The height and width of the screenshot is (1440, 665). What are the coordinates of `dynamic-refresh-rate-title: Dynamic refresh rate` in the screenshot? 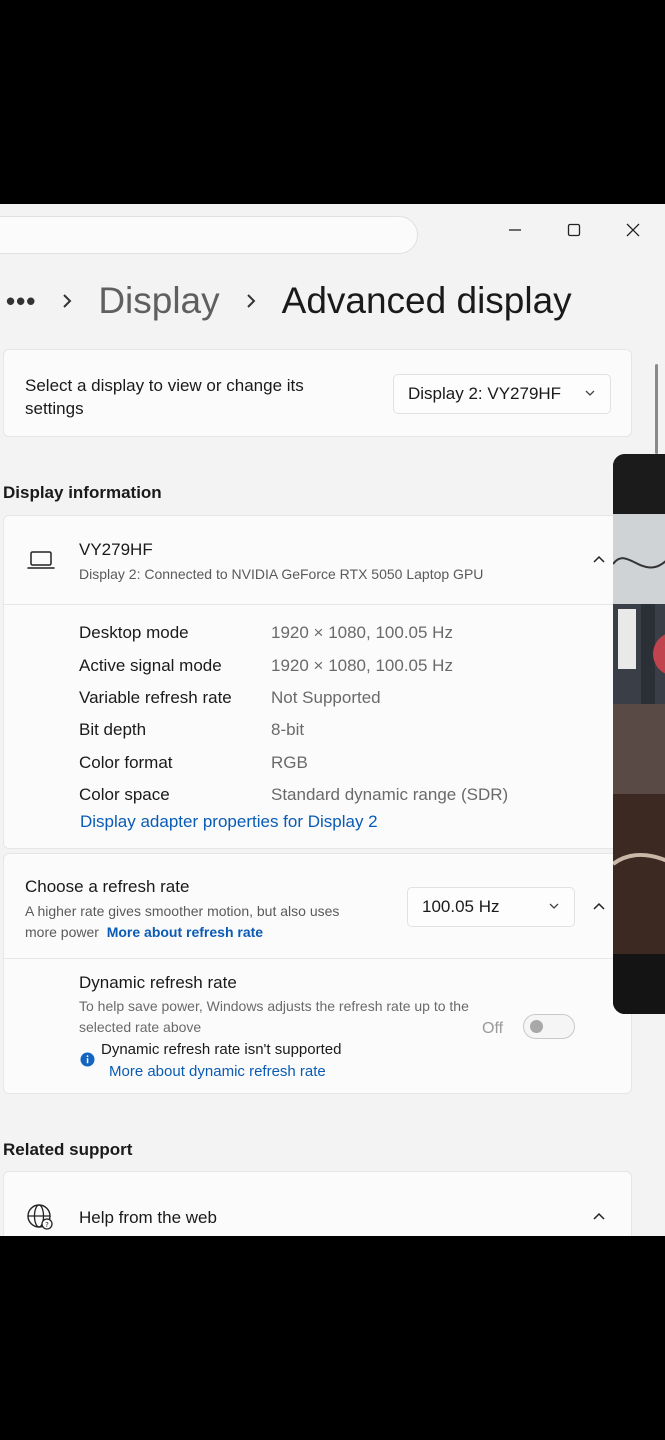 It's located at (158, 982).